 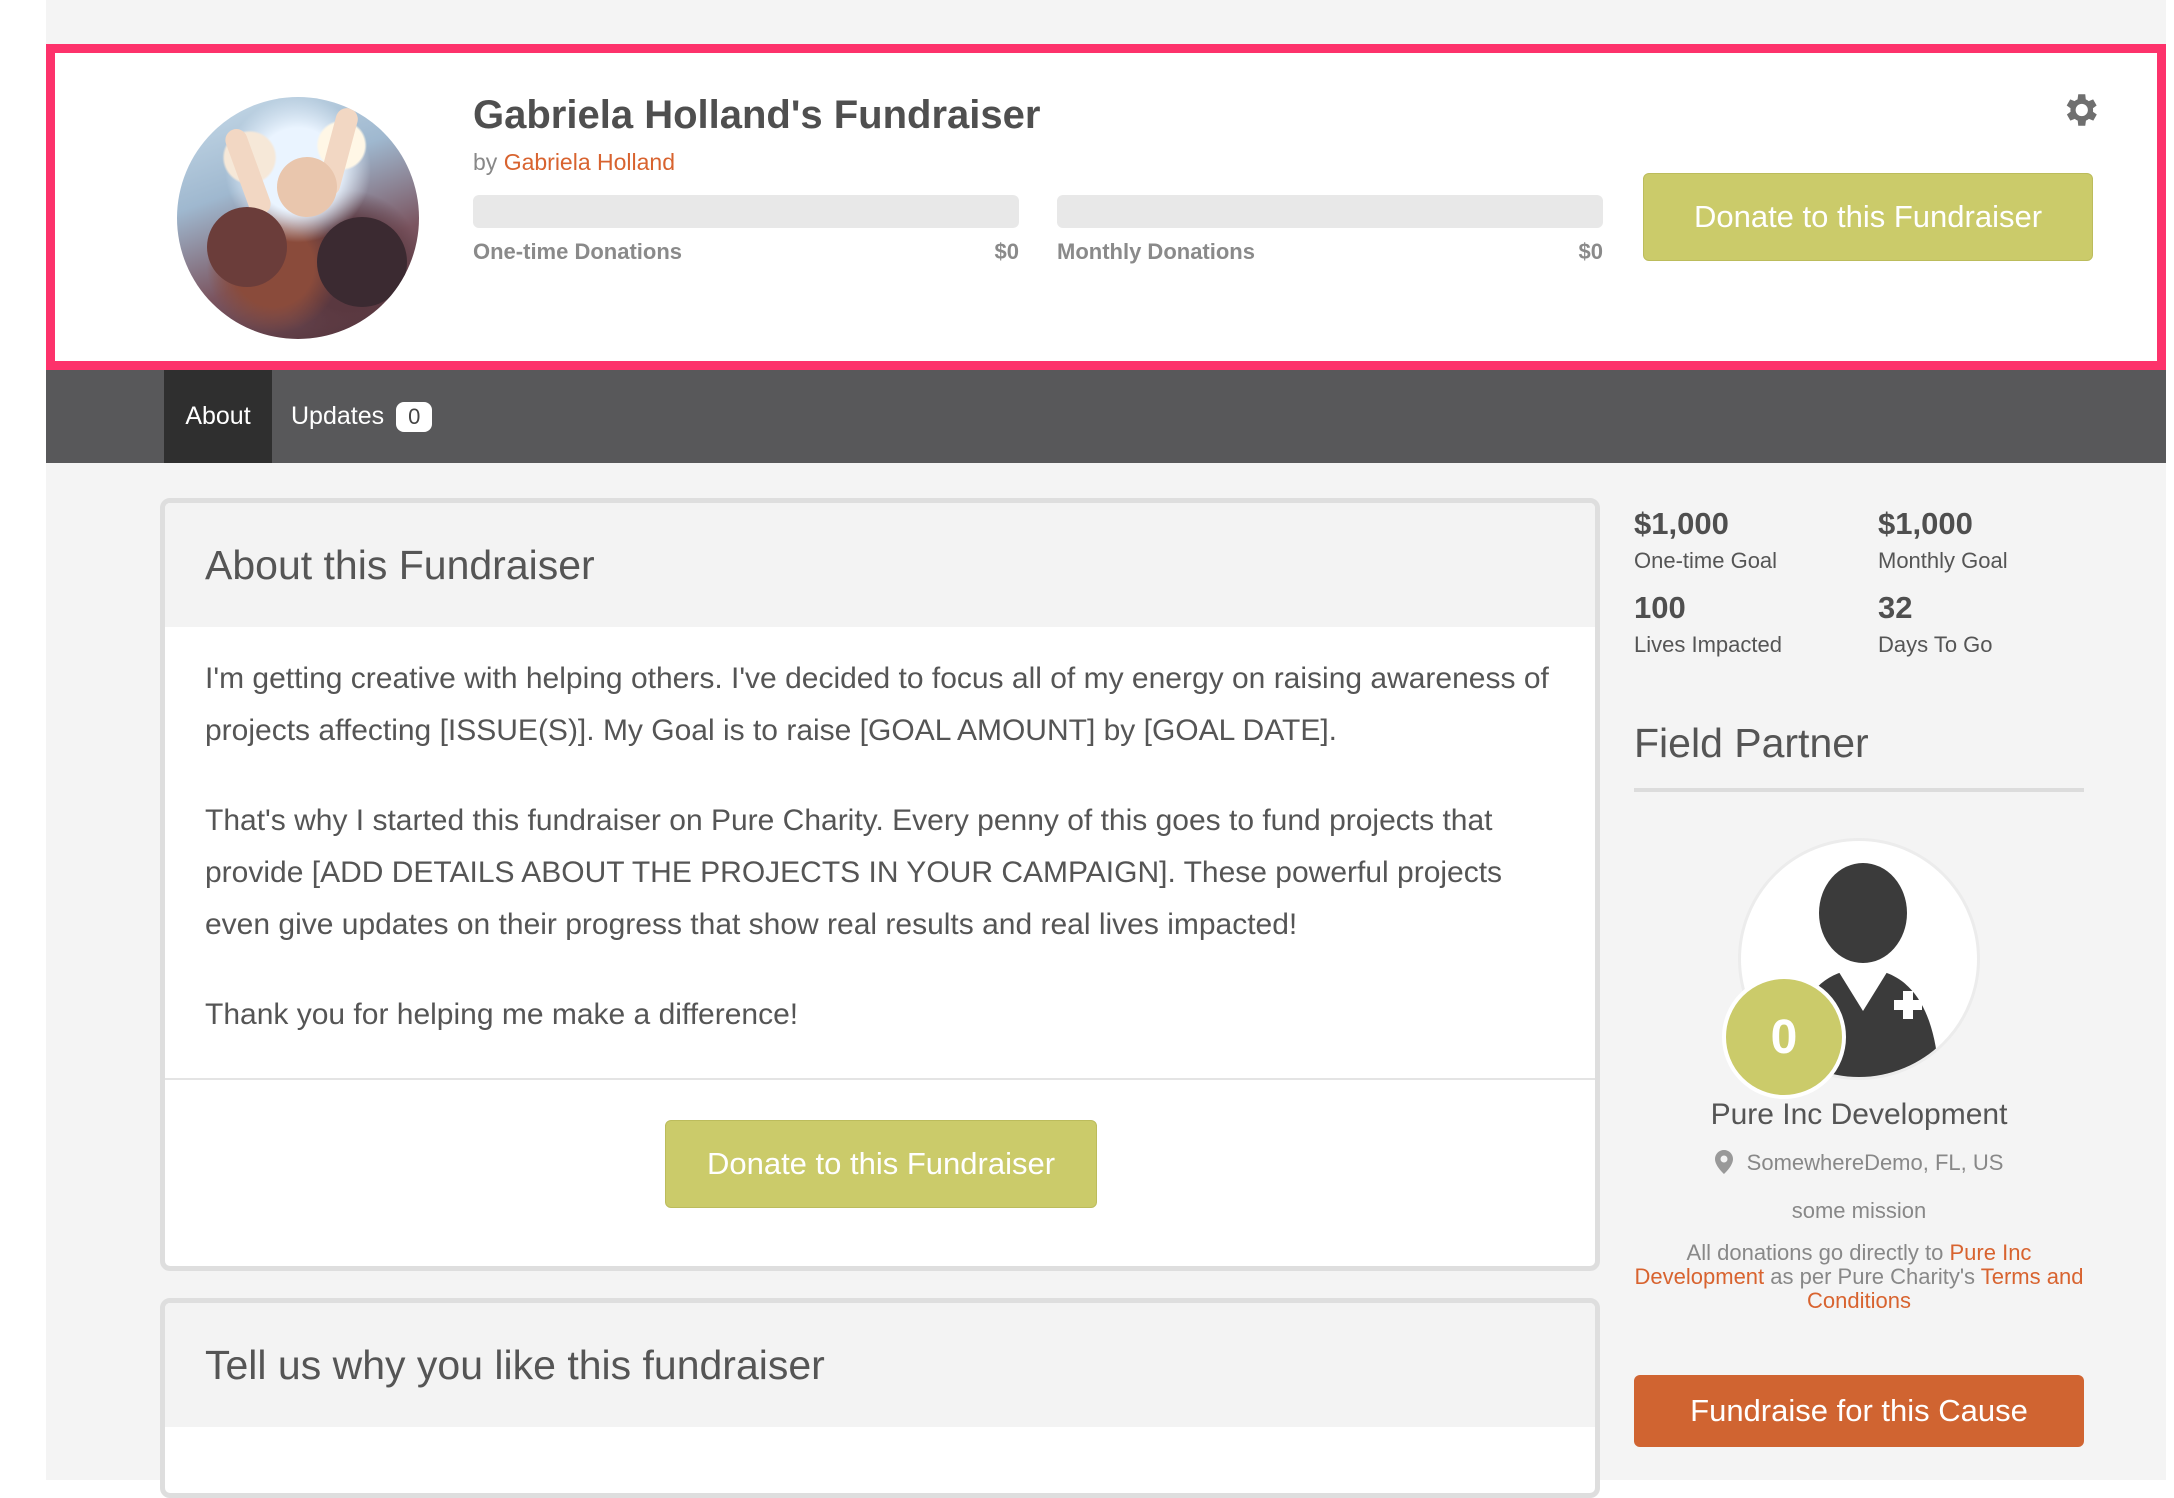 I want to click on field-partner-heading: Field Partner, so click(x=1751, y=743).